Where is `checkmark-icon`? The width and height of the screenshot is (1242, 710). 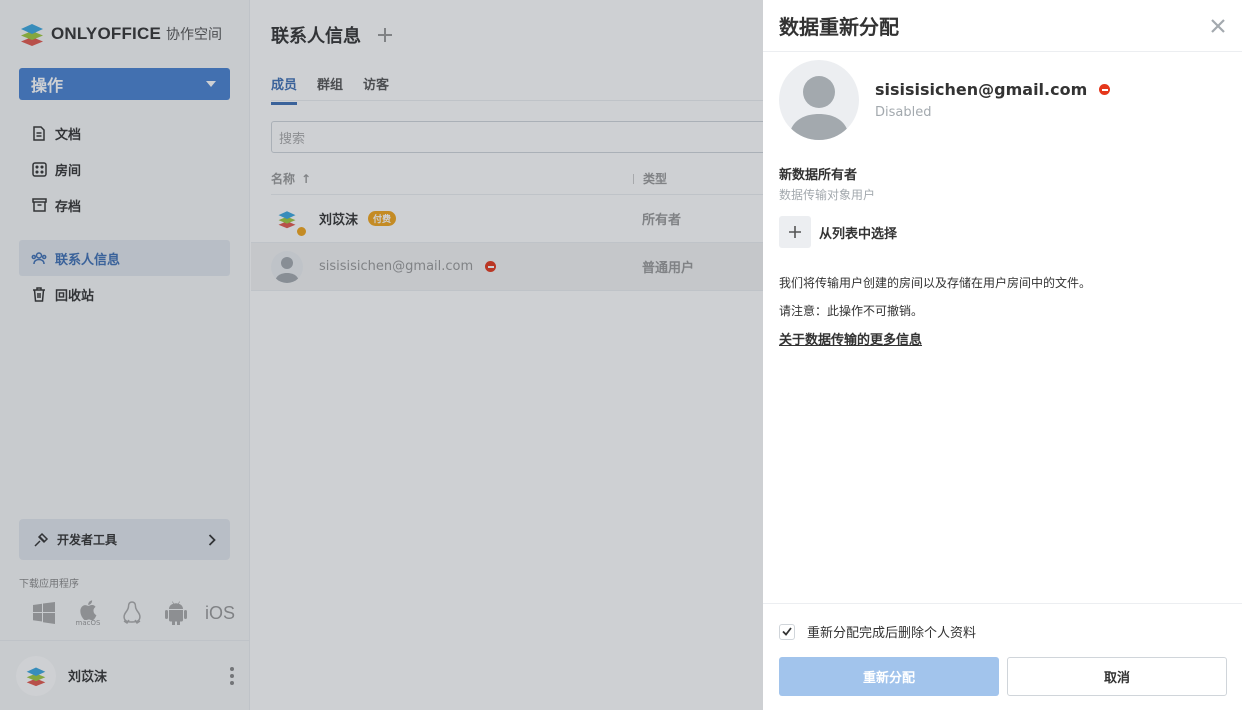
checkmark-icon is located at coordinates (787, 631).